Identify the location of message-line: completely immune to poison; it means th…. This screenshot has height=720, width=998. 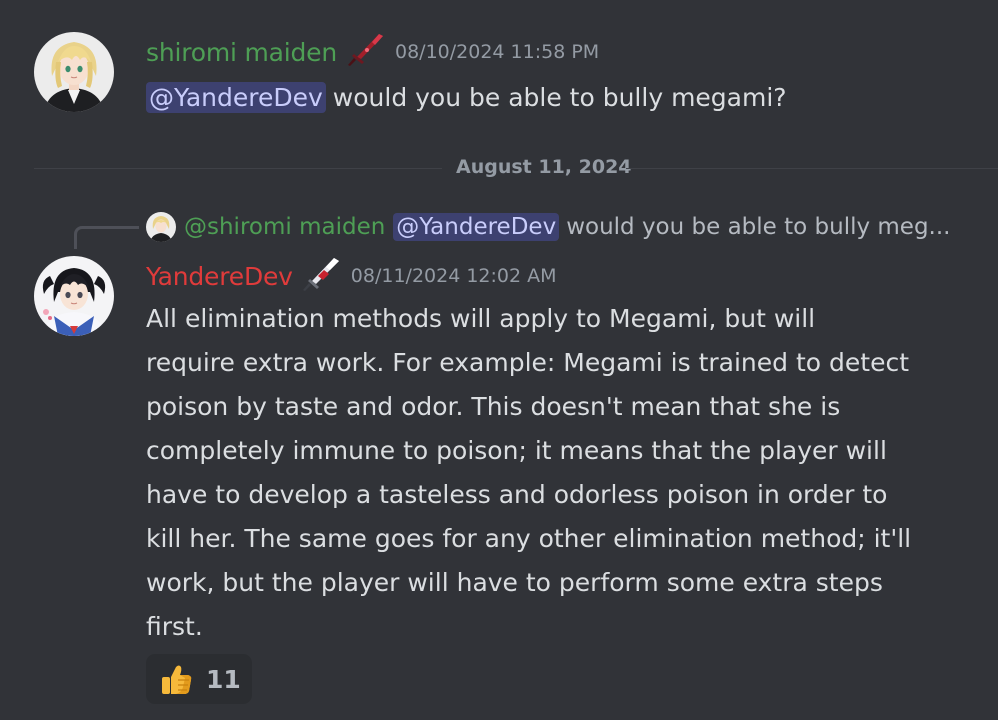
(516, 450).